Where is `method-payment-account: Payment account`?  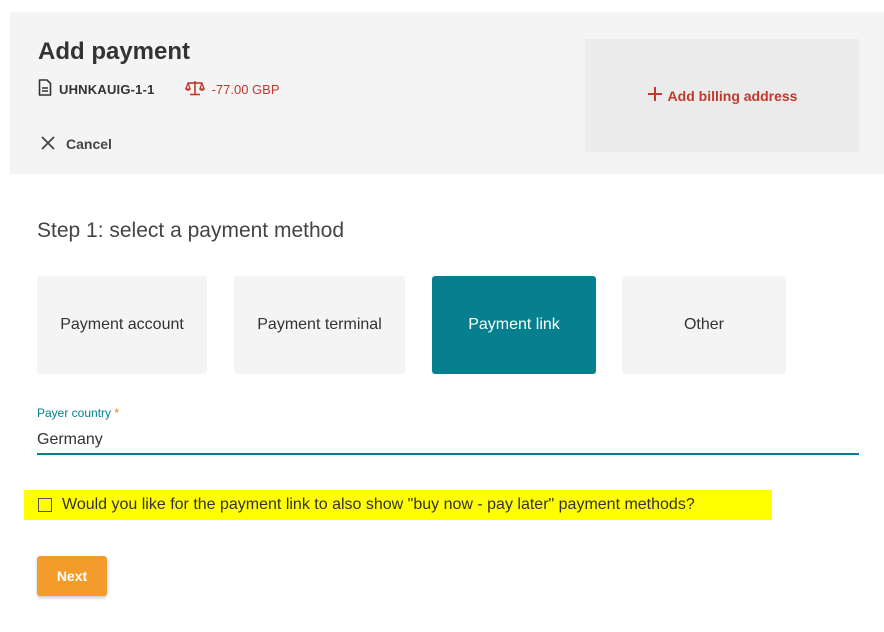
method-payment-account: Payment account is located at coordinates (122, 325).